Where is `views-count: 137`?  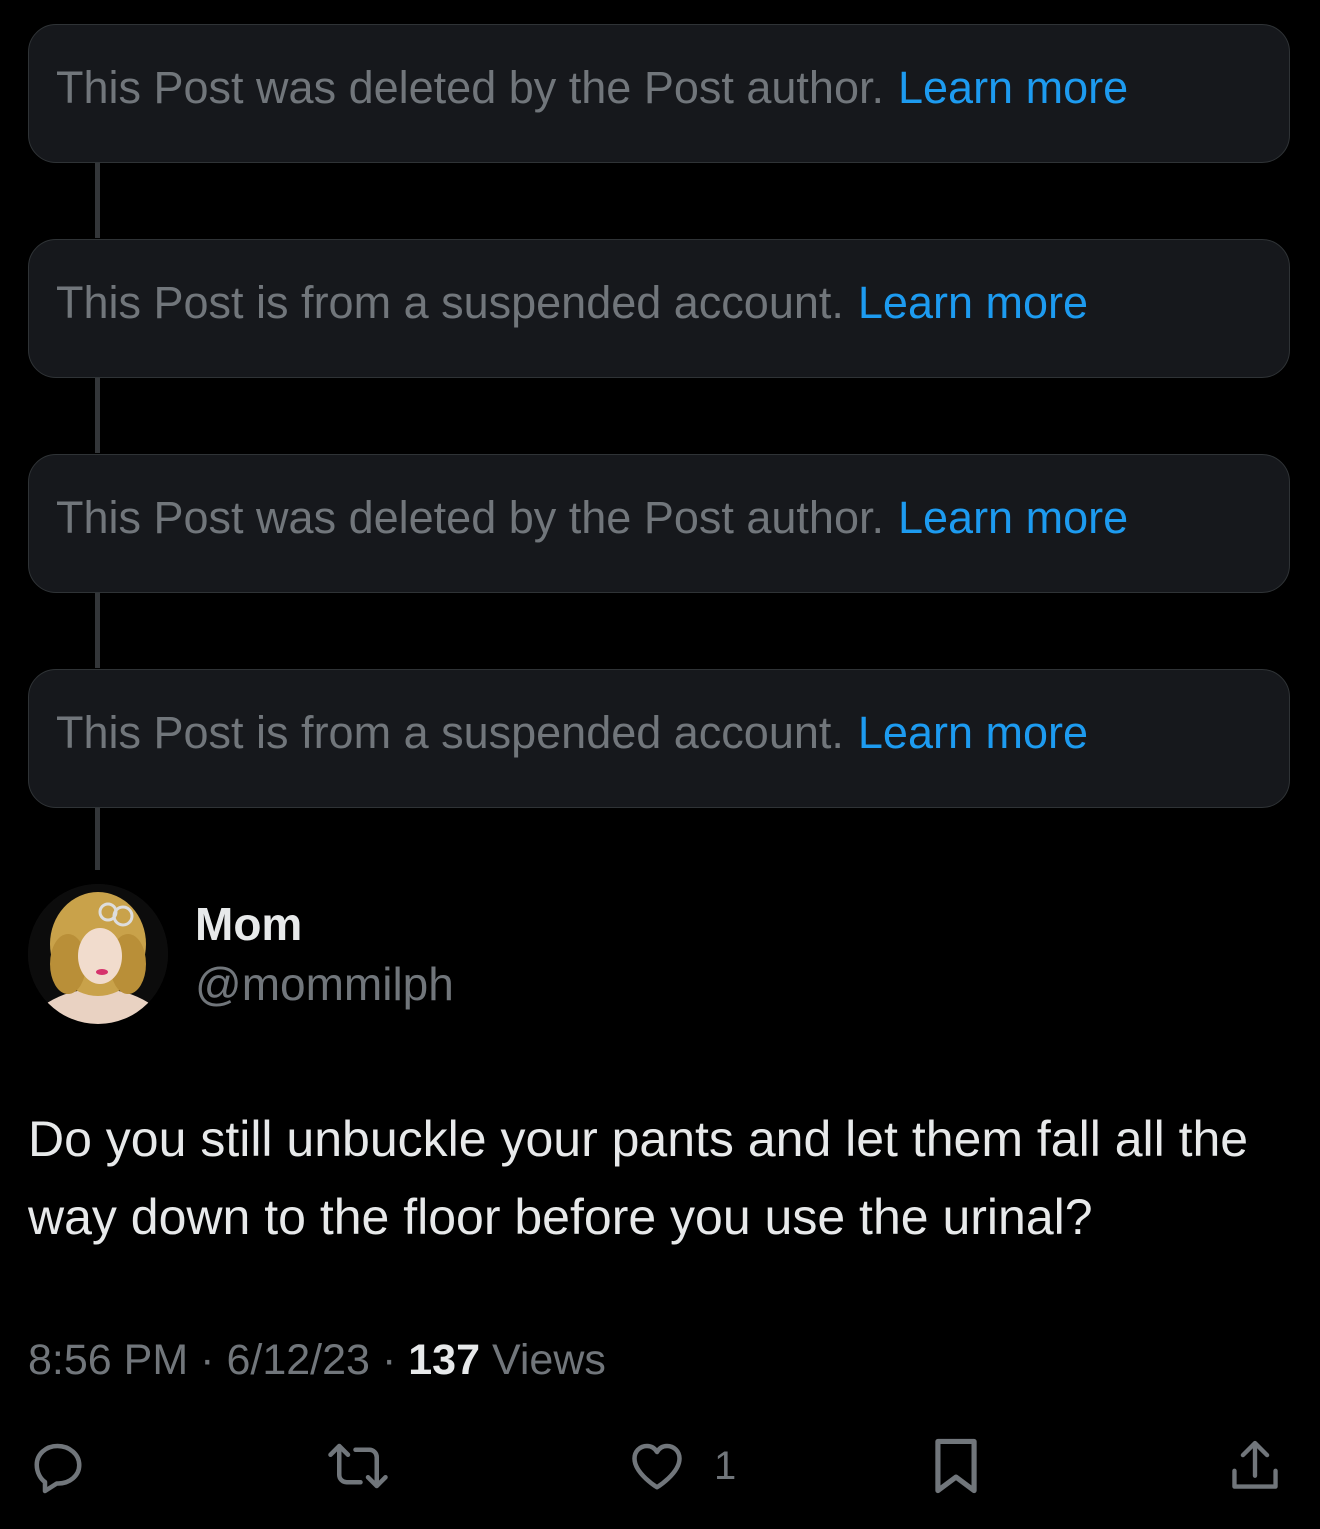 views-count: 137 is located at coordinates (444, 1360).